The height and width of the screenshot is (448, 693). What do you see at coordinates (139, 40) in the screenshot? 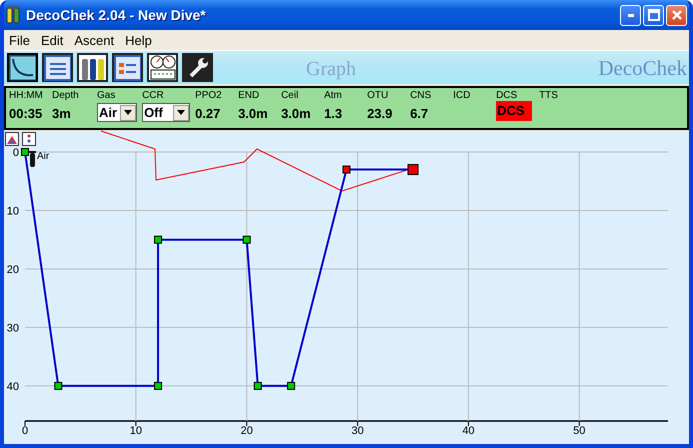
I see `menu-item: Help` at bounding box center [139, 40].